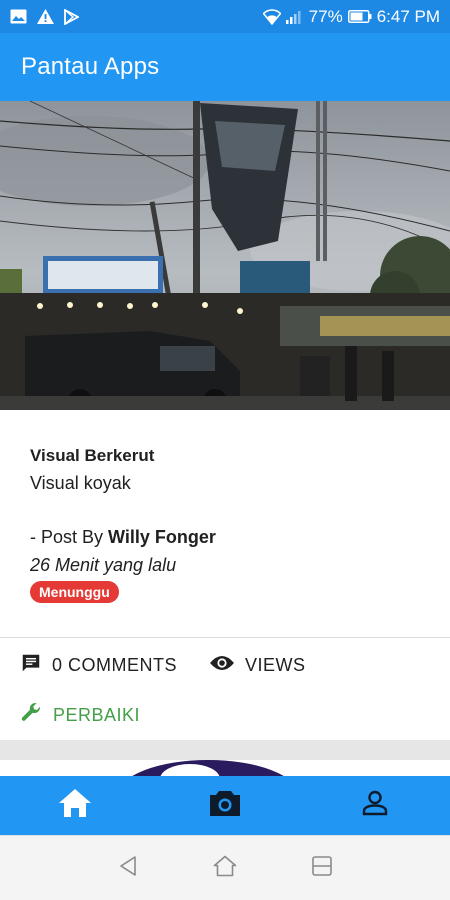 Image resolution: width=450 pixels, height=900 pixels. I want to click on post-title: Visual Berkerut, so click(92, 455).